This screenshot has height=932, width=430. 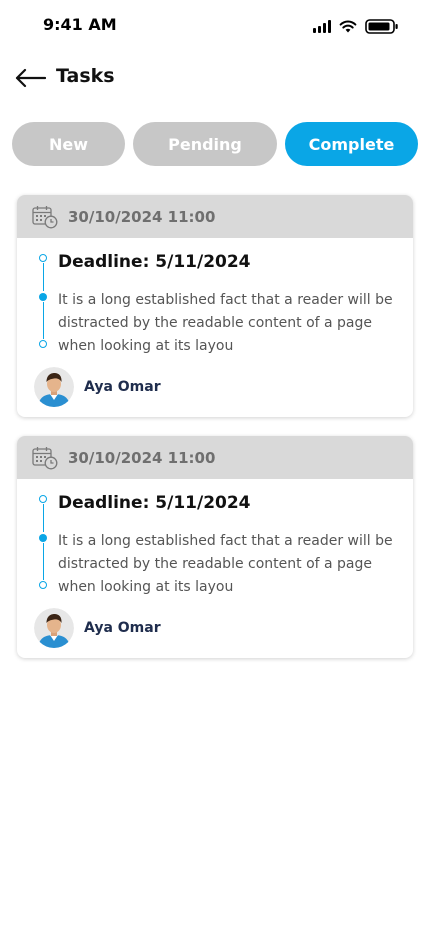 What do you see at coordinates (80, 24) in the screenshot?
I see `status-time: 9:41 AM` at bounding box center [80, 24].